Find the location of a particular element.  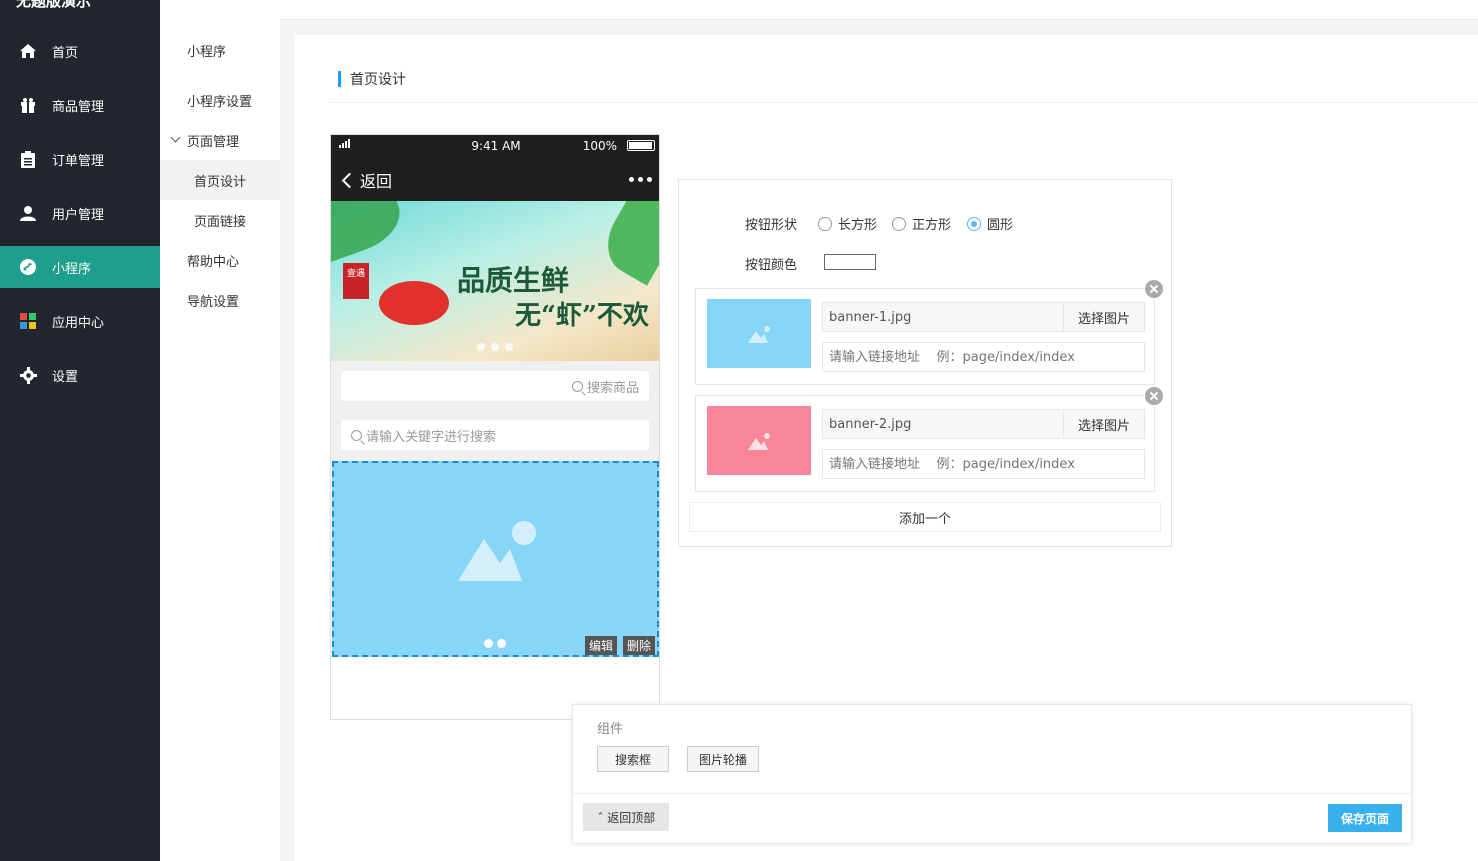

sidebar-item-label: 首页 is located at coordinates (65, 53).